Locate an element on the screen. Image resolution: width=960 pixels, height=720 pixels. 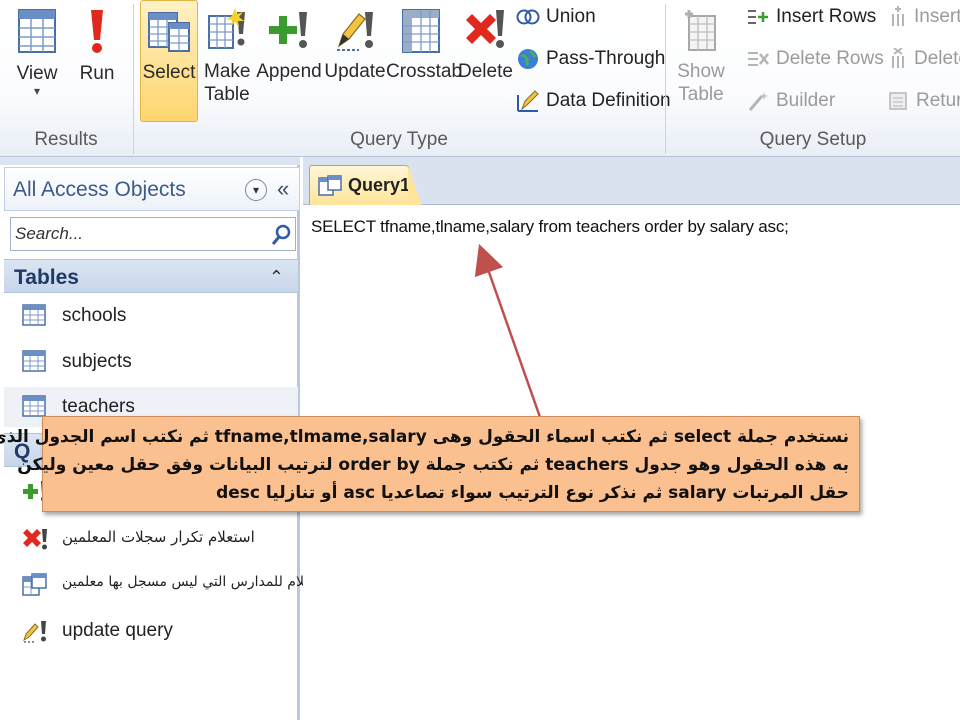
delete-rows-button: Delete Rows is located at coordinates (815, 59).